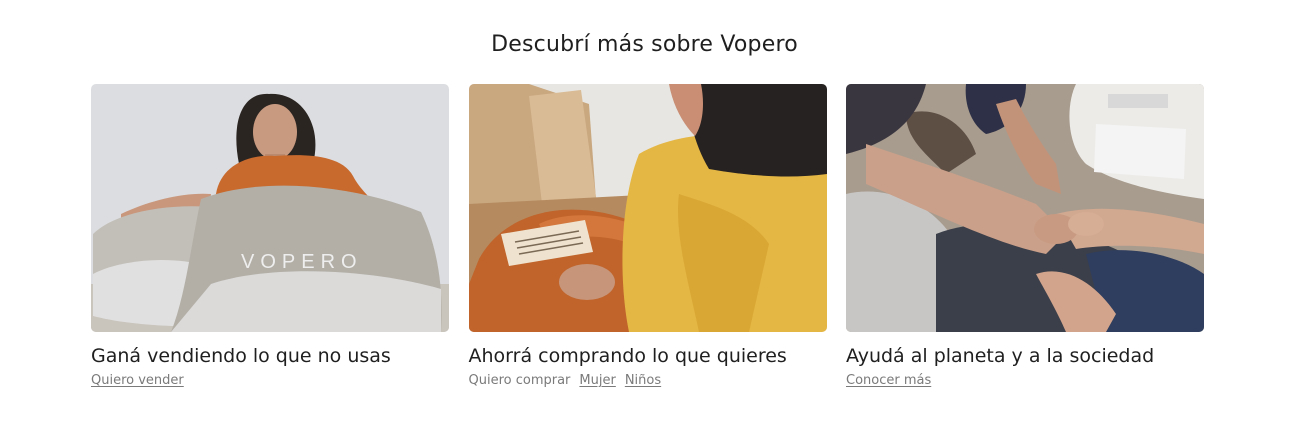 The width and height of the screenshot is (1289, 442). I want to click on sell-link: Quiero vender, so click(137, 380).